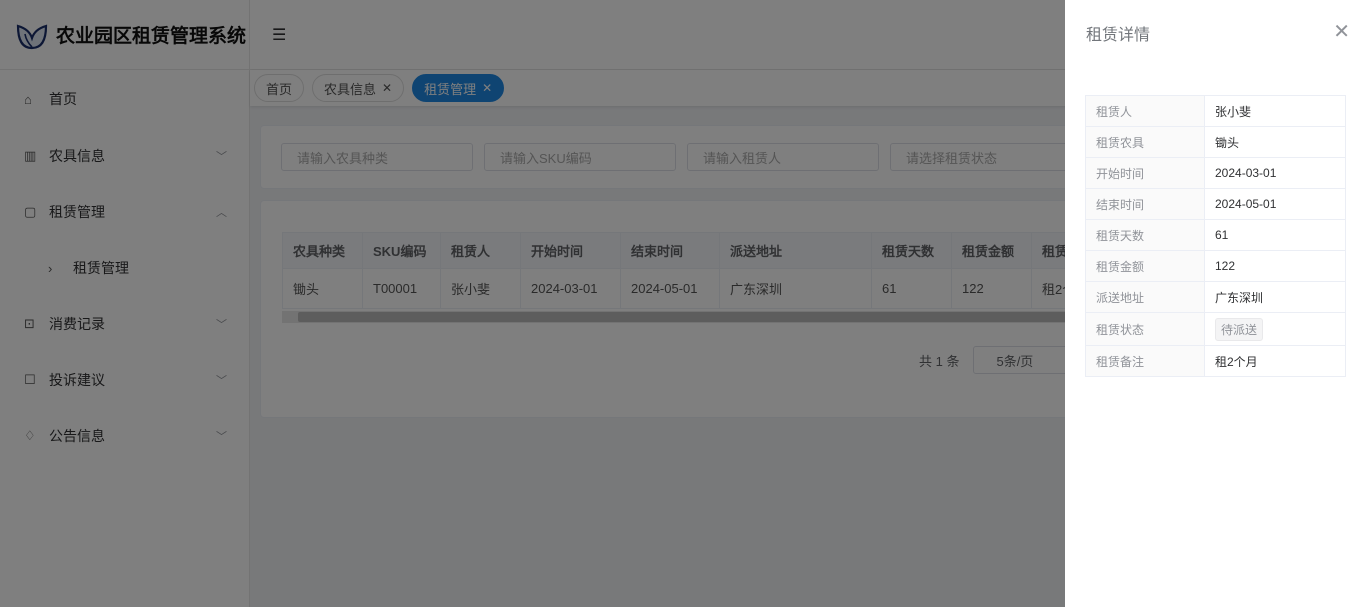  I want to click on detail-row: 派送地址 广东深圳, so click(1215, 297).